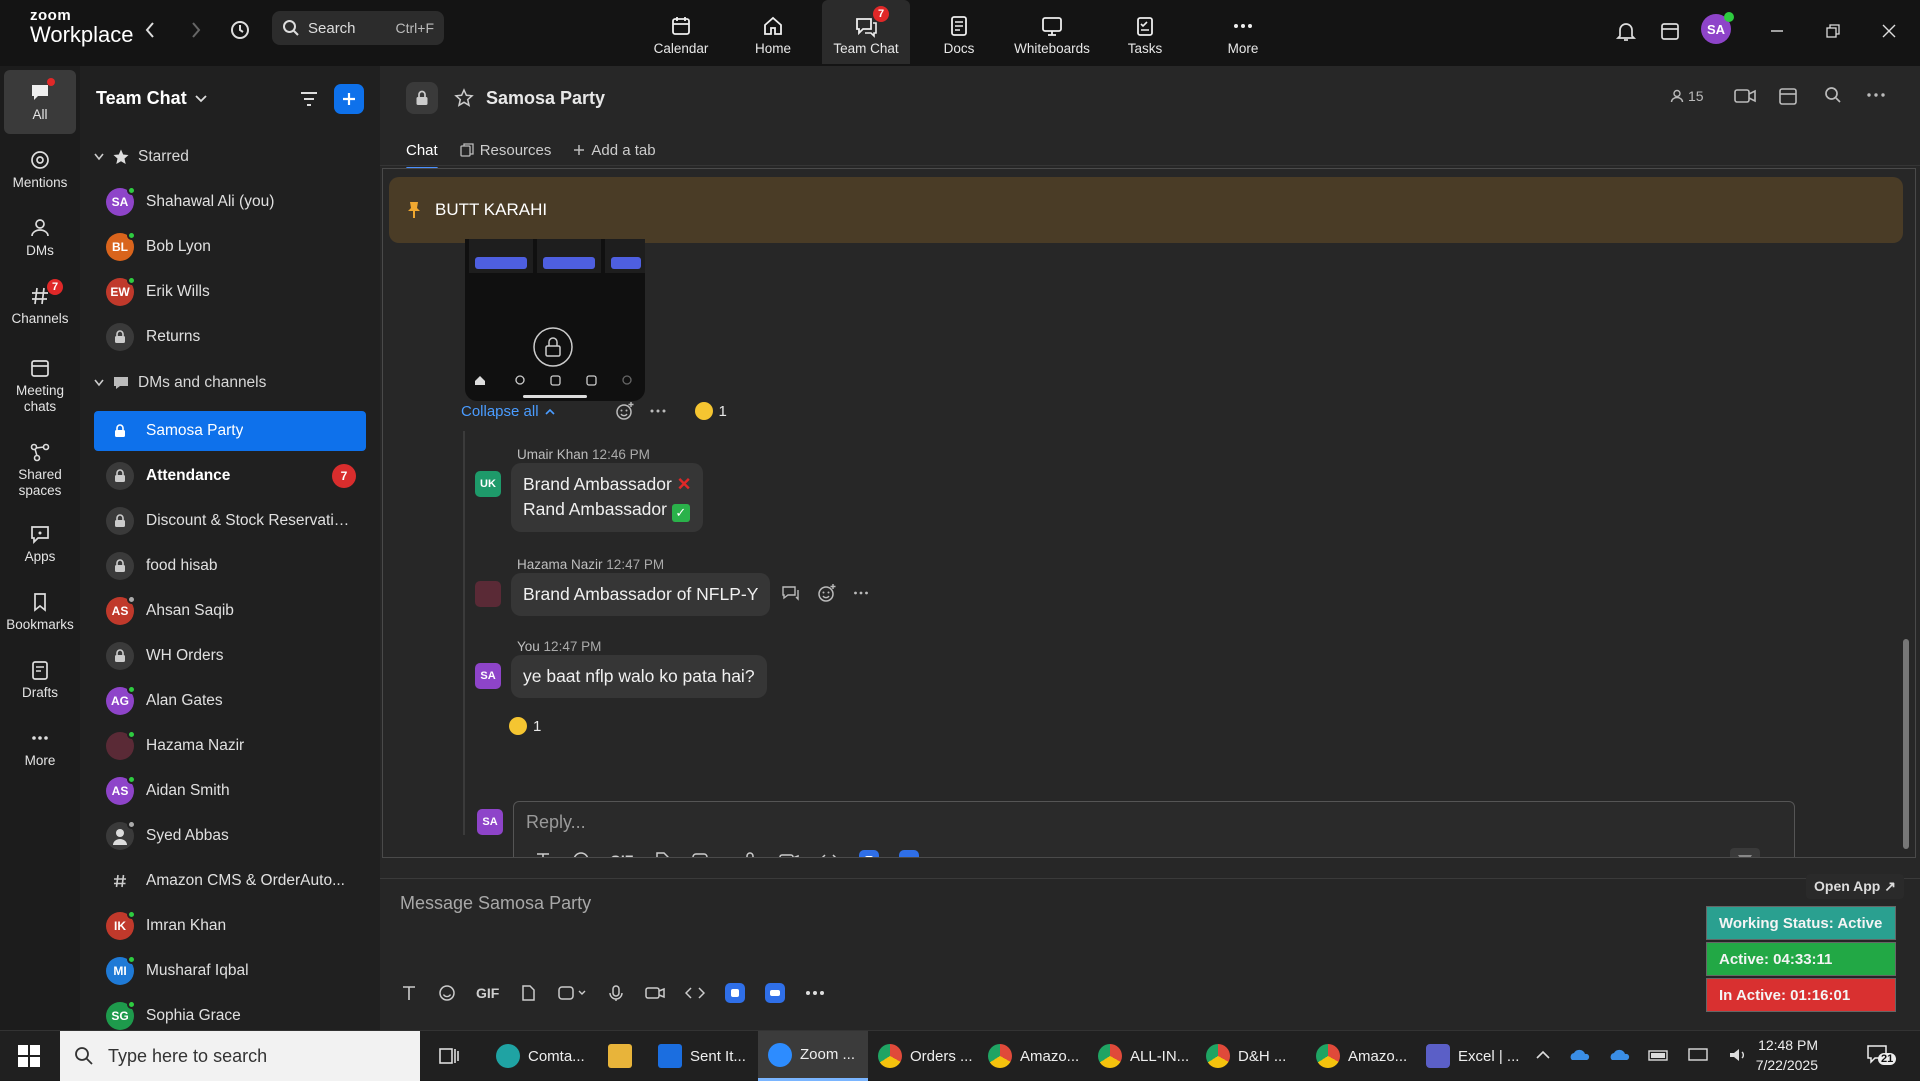 The height and width of the screenshot is (1081, 1920). I want to click on nav-docs: Docs, so click(959, 32).